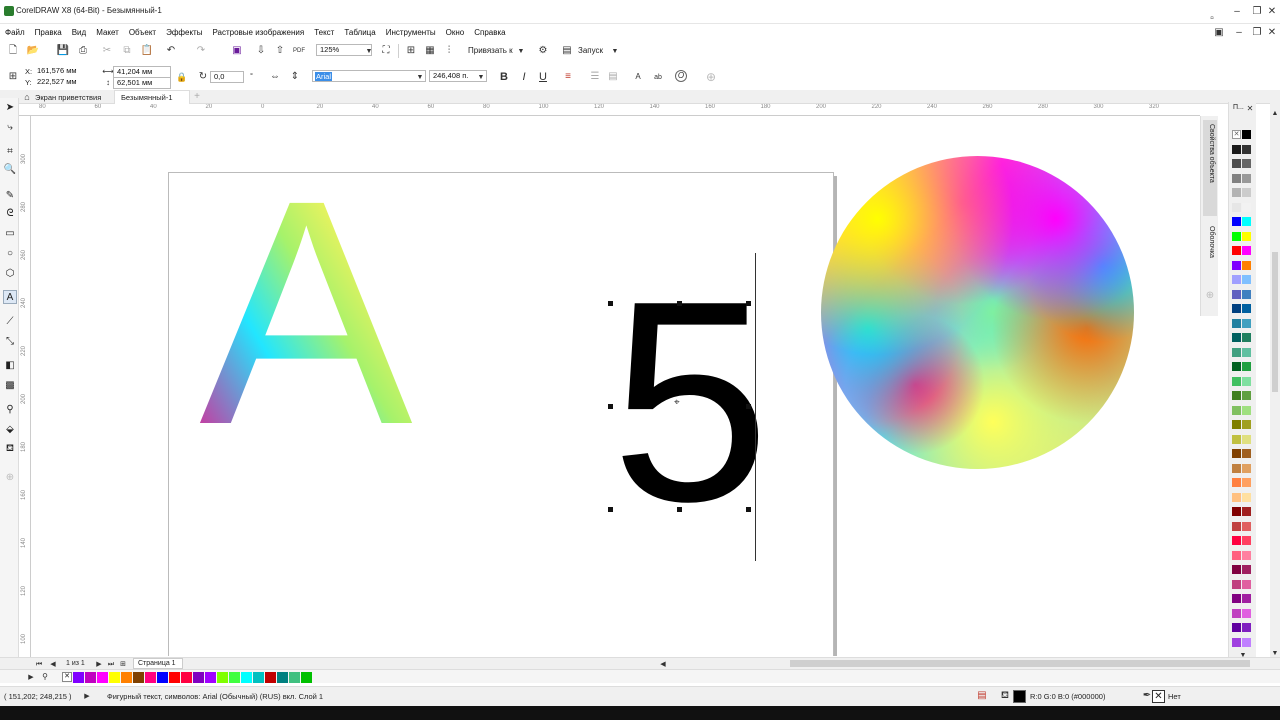 Image resolution: width=1280 pixels, height=720 pixels. What do you see at coordinates (10, 321) in the screenshot?
I see `parallel-dimension-icon: ⟋` at bounding box center [10, 321].